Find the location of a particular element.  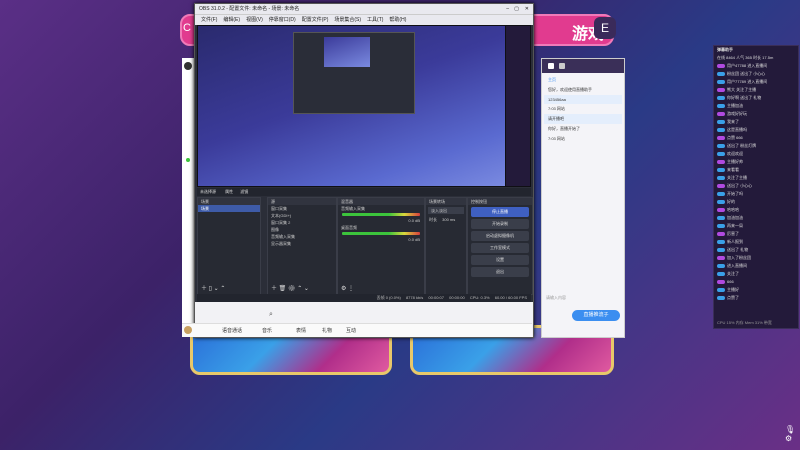

danmaku-line: 粉丝团 送出了 小心心 is located at coordinates (756, 74).